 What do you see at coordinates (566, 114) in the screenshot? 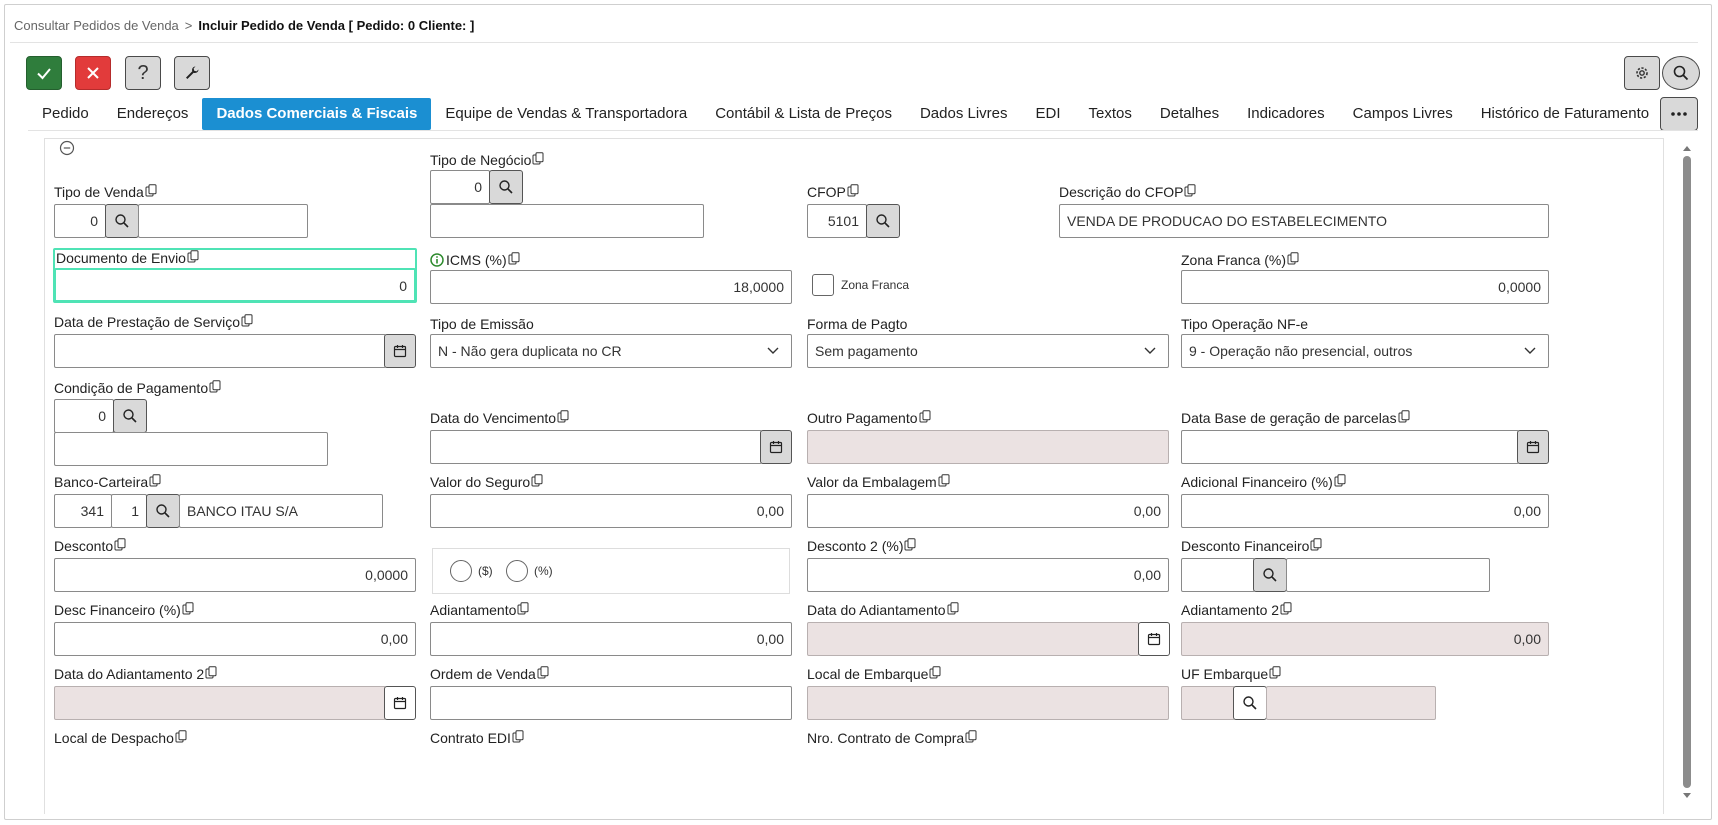
I see `tab-equipe-vendas: Equipe de Vendas & Transportadora` at bounding box center [566, 114].